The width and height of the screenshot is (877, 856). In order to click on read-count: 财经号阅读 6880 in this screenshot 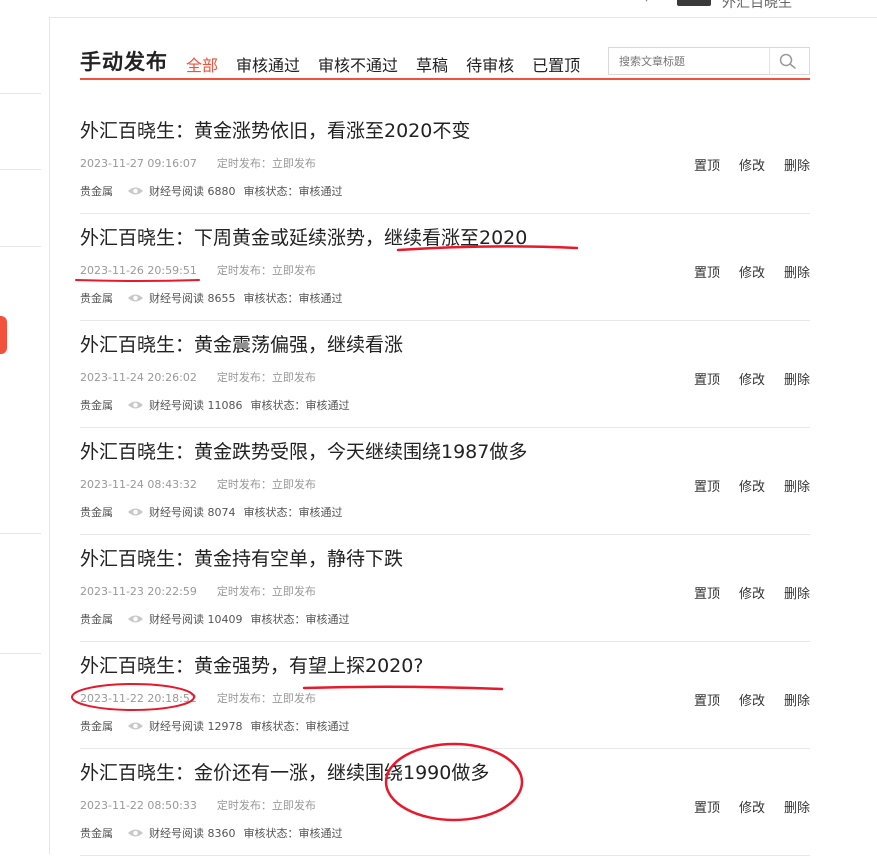, I will do `click(192, 191)`.